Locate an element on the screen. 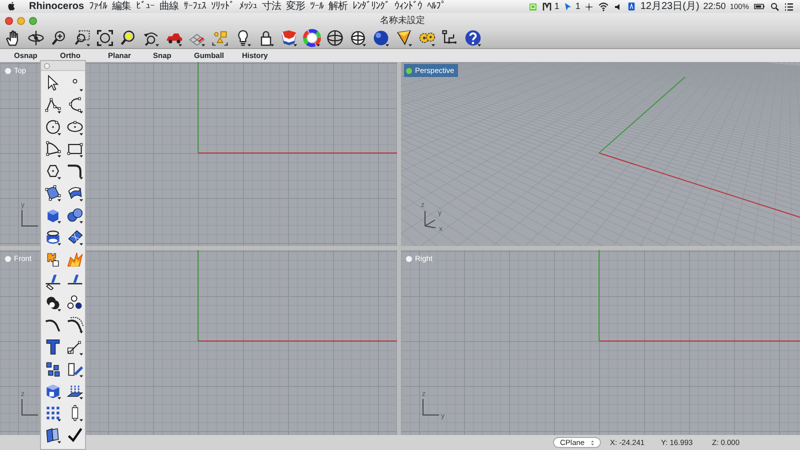 The height and width of the screenshot is (450, 800). boolean-union-icon is located at coordinates (53, 303).